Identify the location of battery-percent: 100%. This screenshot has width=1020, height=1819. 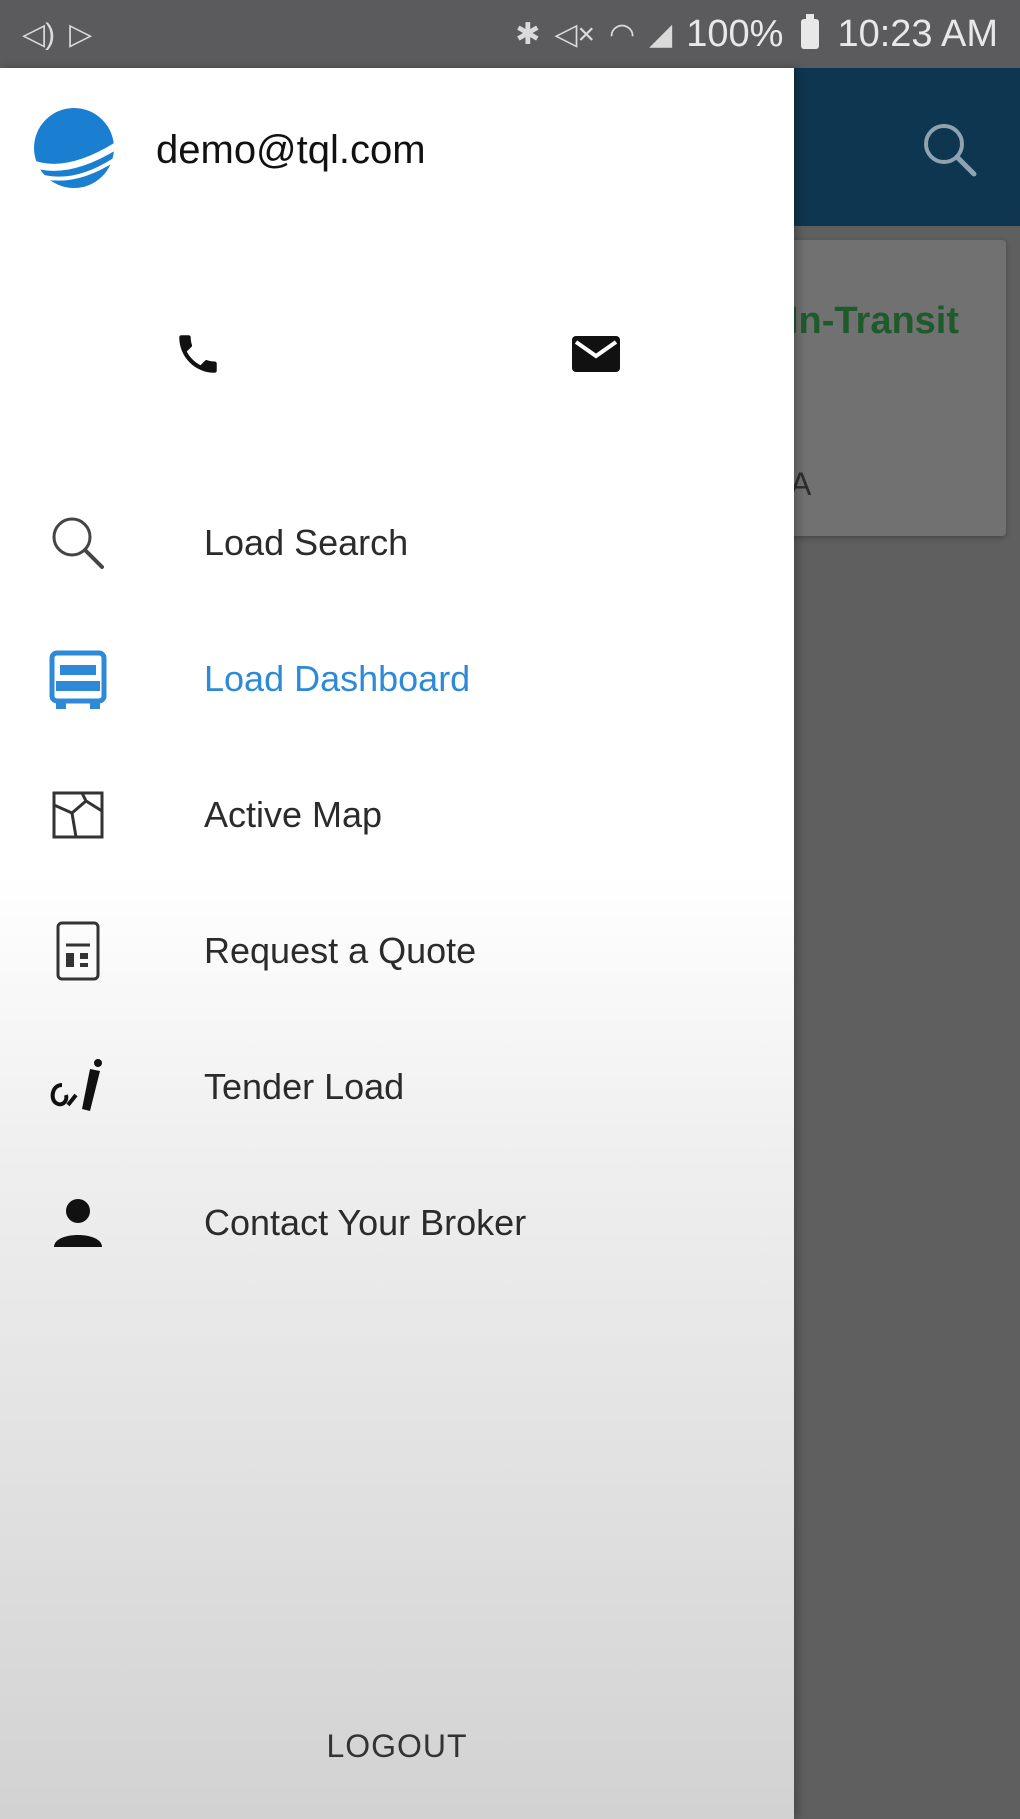
(735, 33).